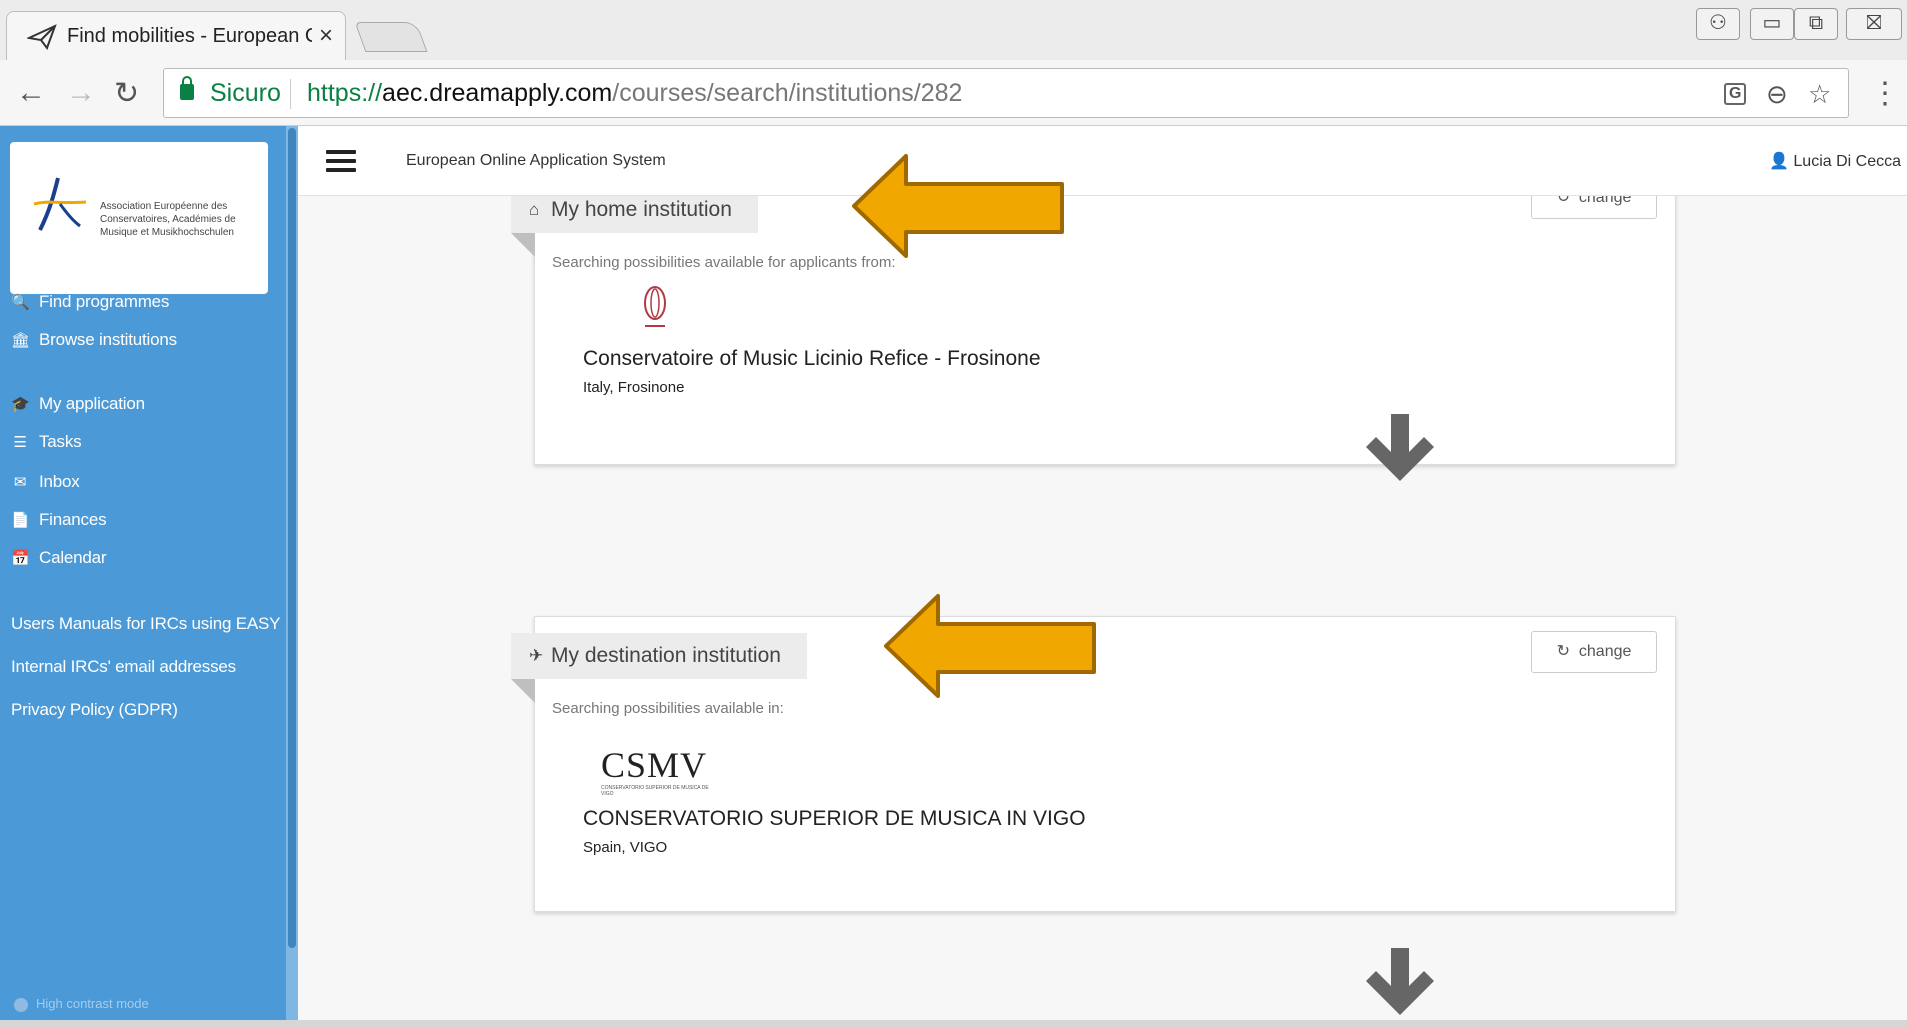  Describe the element at coordinates (126, 93) in the screenshot. I see `reload-icon: ↻` at that location.